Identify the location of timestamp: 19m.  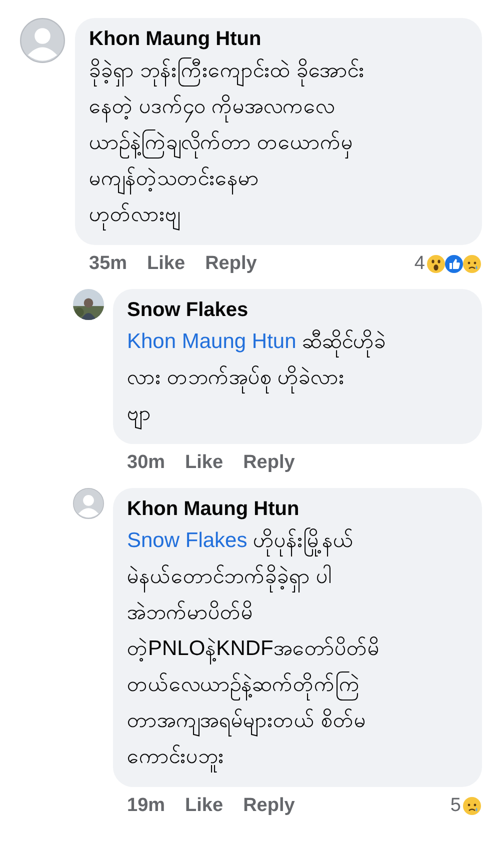
(146, 806).